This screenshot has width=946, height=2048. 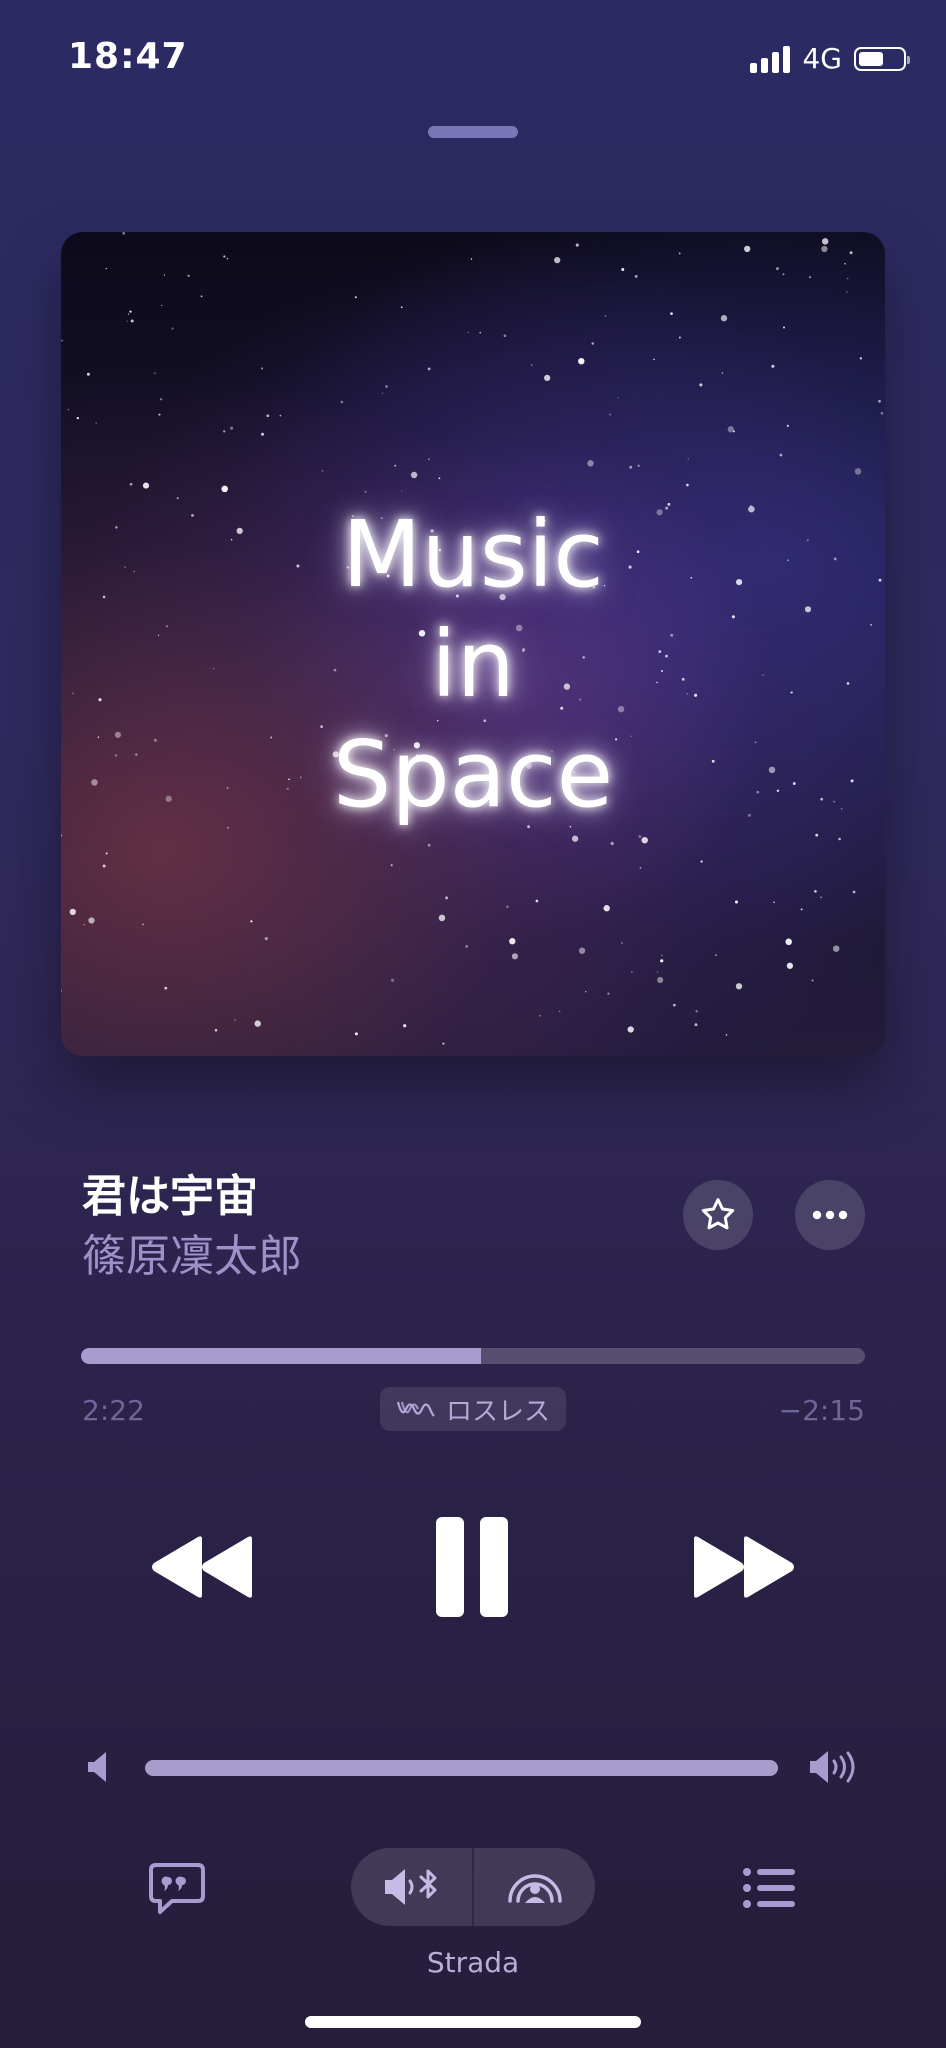 I want to click on lyrics-button, so click(x=177, y=1891).